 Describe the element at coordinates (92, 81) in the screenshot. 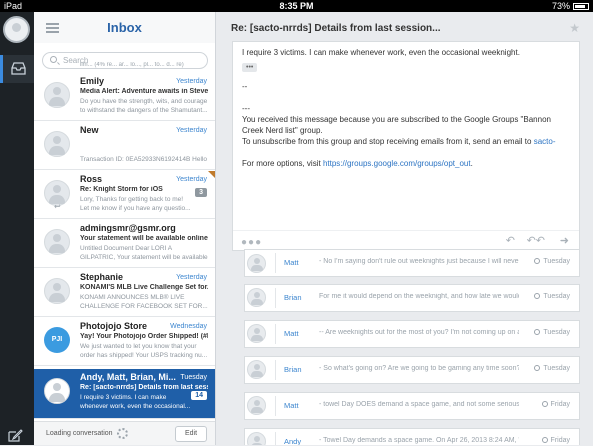

I see `sender: Emily` at that location.